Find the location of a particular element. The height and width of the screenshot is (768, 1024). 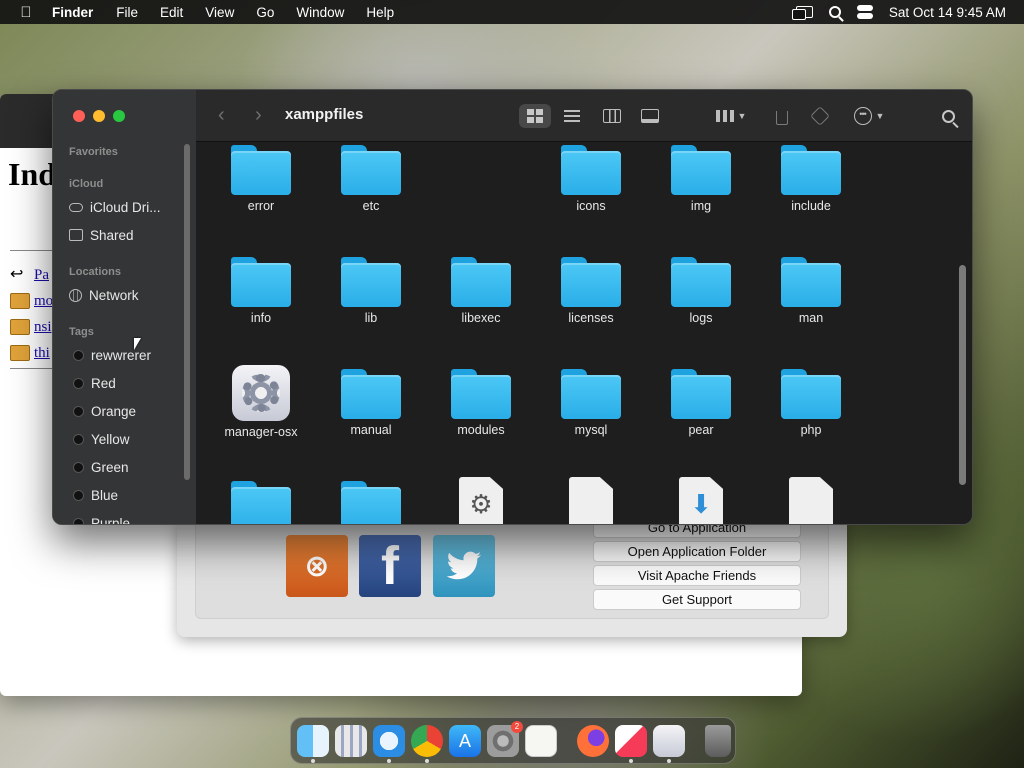

file-item-partial: ⬇ is located at coordinates (701, 500).